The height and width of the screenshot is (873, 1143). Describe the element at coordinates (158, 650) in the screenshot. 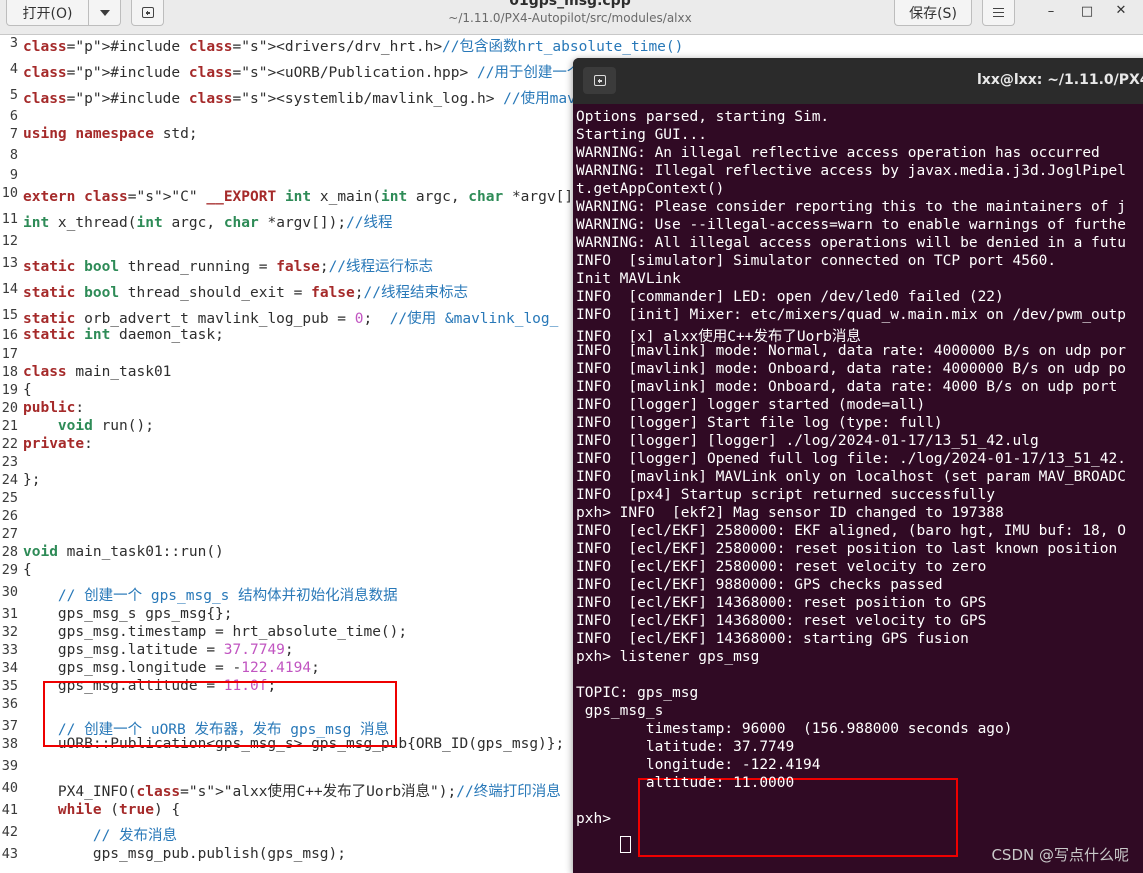

I see `code-line: gps_msg.latitude = 37.7749;` at that location.